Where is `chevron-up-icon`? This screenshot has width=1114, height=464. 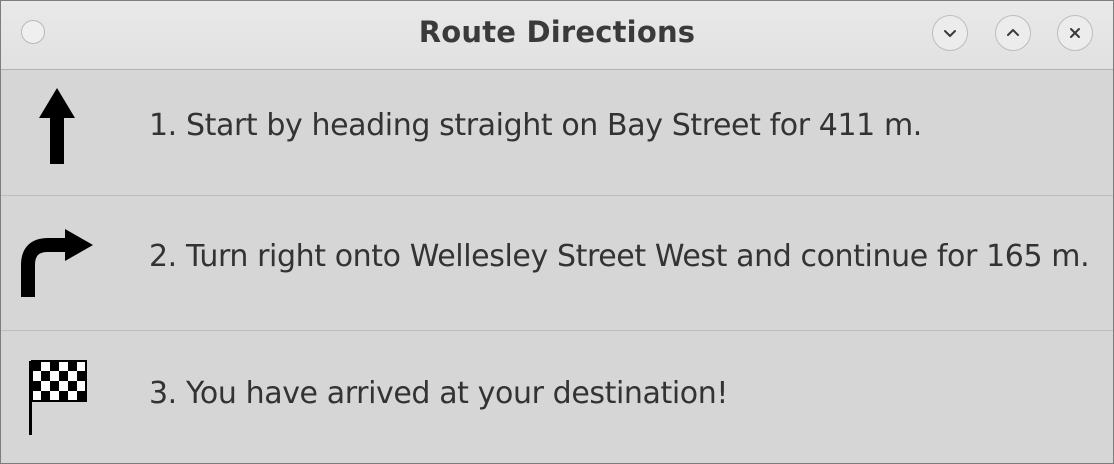
chevron-up-icon is located at coordinates (1013, 32).